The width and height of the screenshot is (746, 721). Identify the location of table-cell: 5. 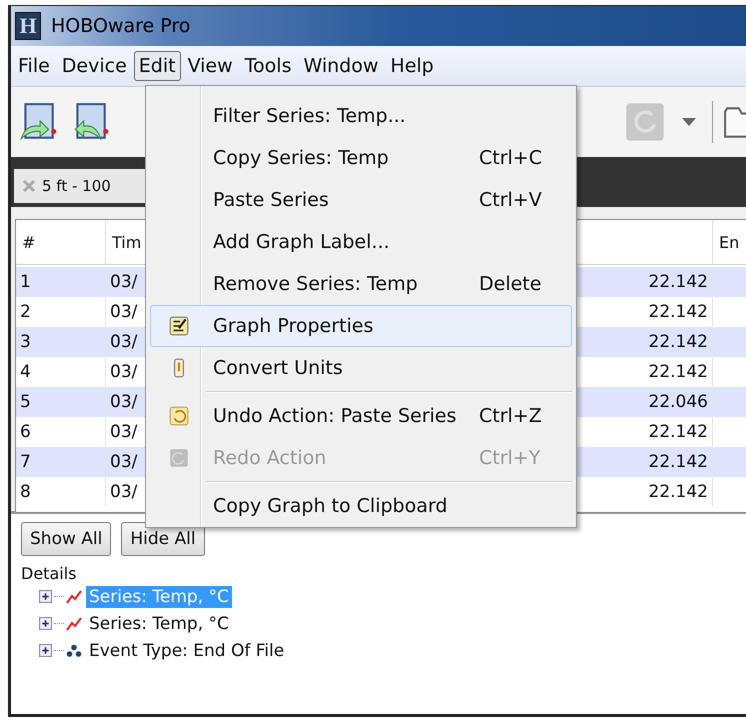
(61, 402).